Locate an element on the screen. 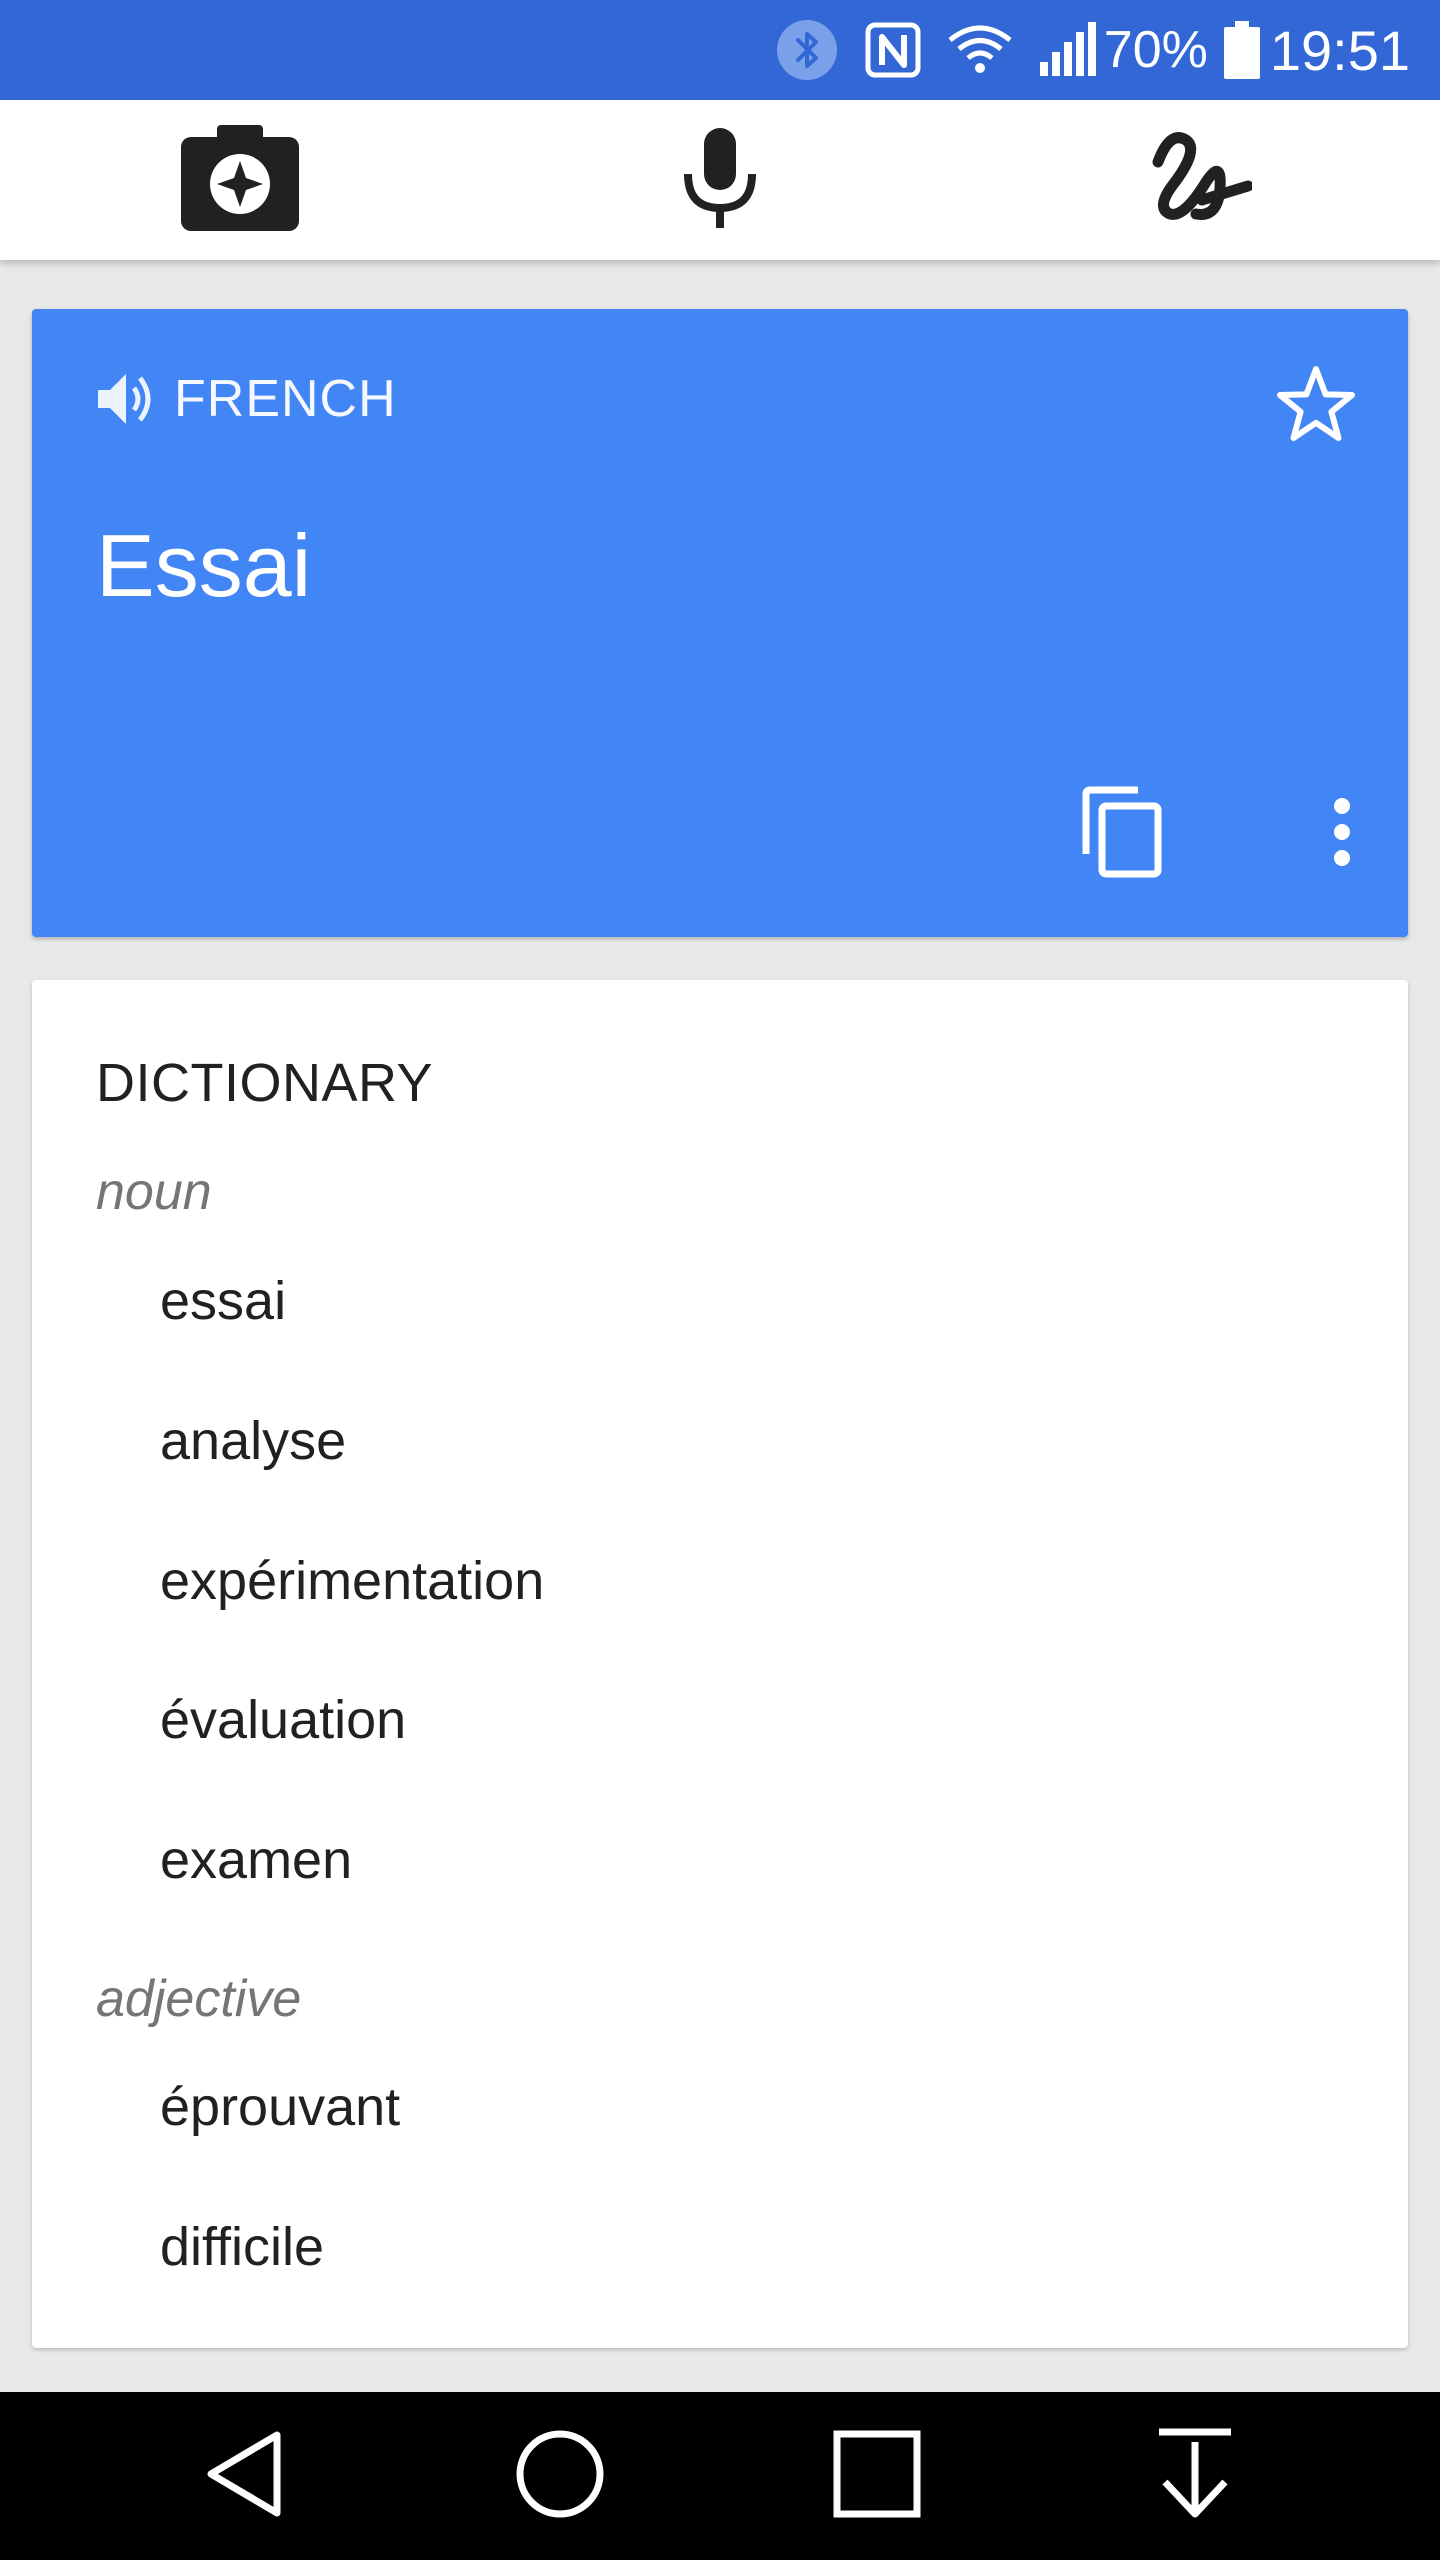 The image size is (1440, 2560). microphone-button is located at coordinates (720, 180).